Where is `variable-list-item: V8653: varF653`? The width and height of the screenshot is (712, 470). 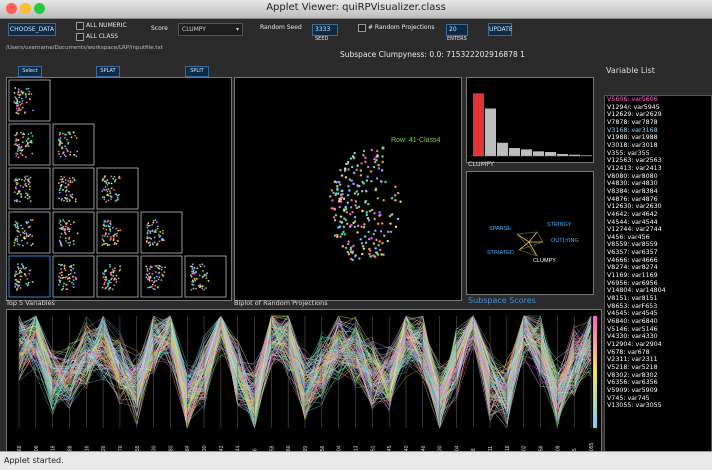 variable-list-item: V8653: varF653 is located at coordinates (658, 307).